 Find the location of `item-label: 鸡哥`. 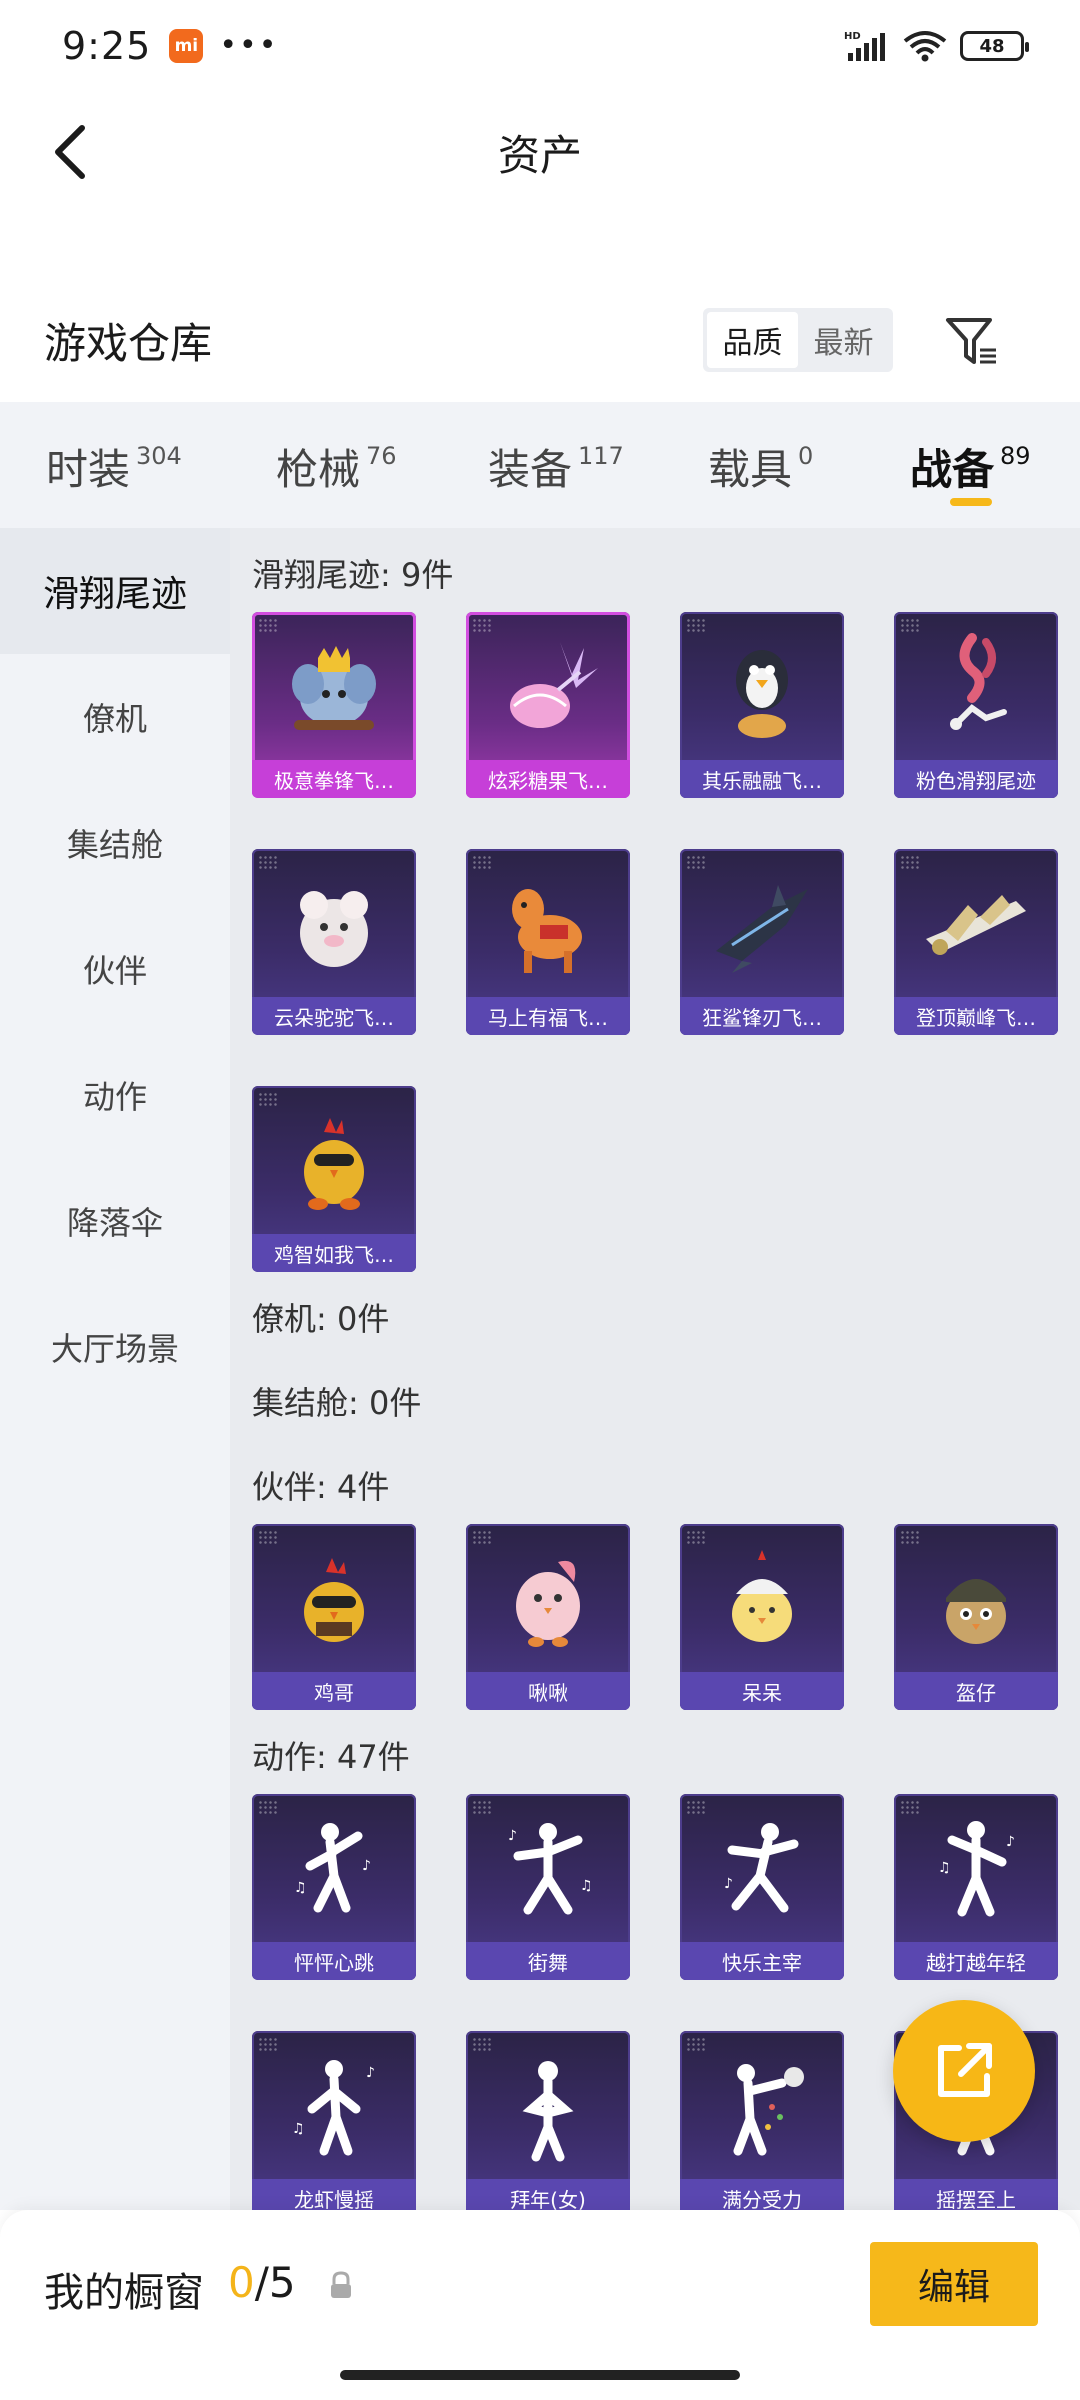

item-label: 鸡哥 is located at coordinates (334, 1691).